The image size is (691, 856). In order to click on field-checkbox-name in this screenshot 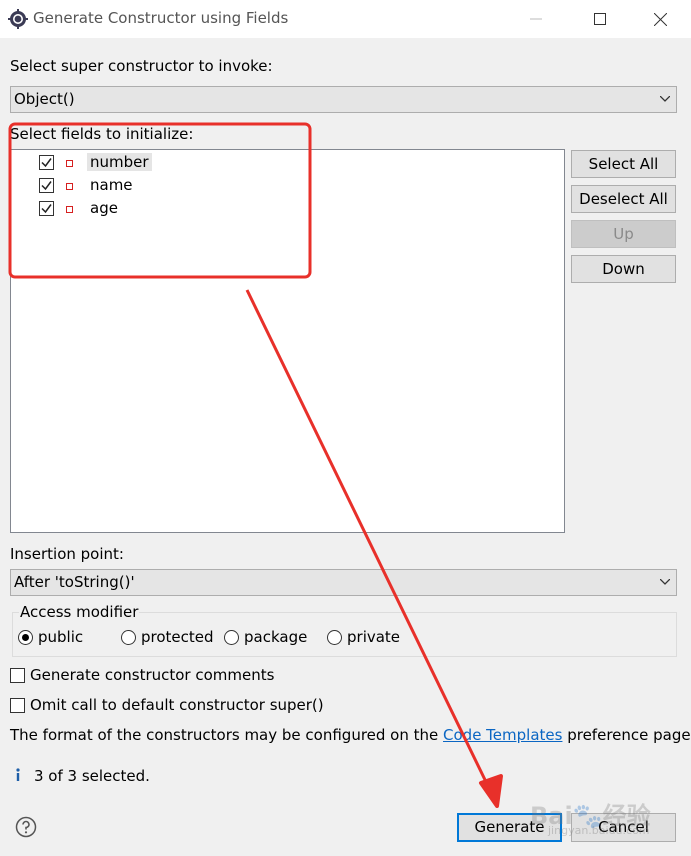, I will do `click(46, 185)`.